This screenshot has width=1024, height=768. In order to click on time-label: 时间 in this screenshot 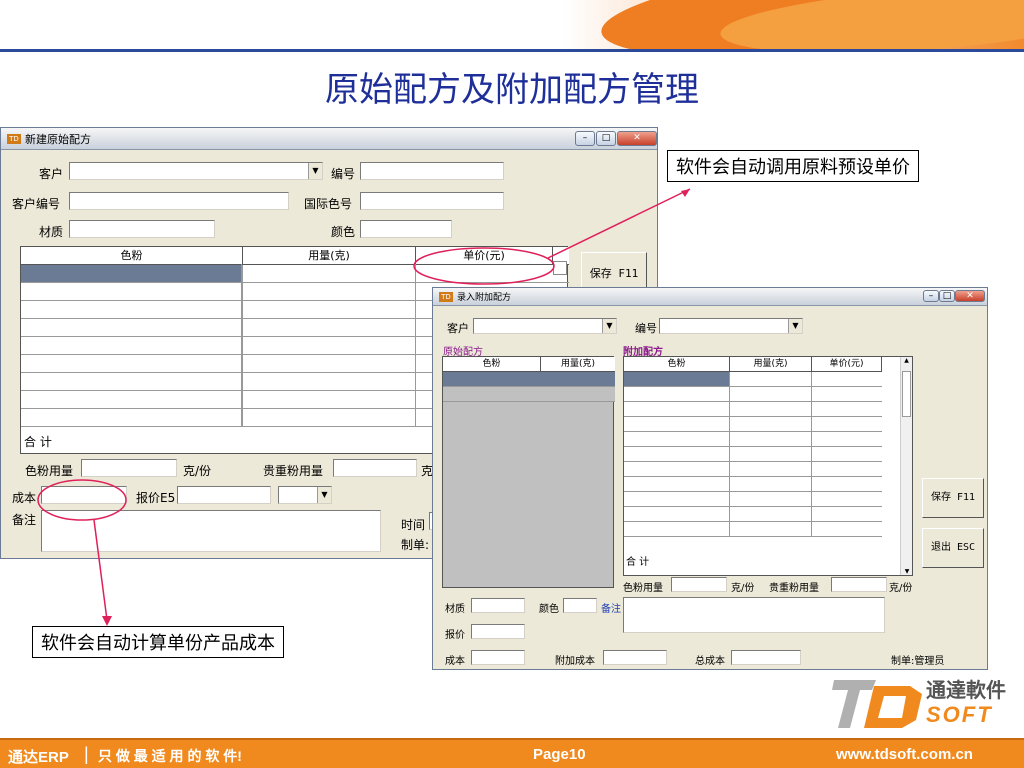, I will do `click(413, 525)`.